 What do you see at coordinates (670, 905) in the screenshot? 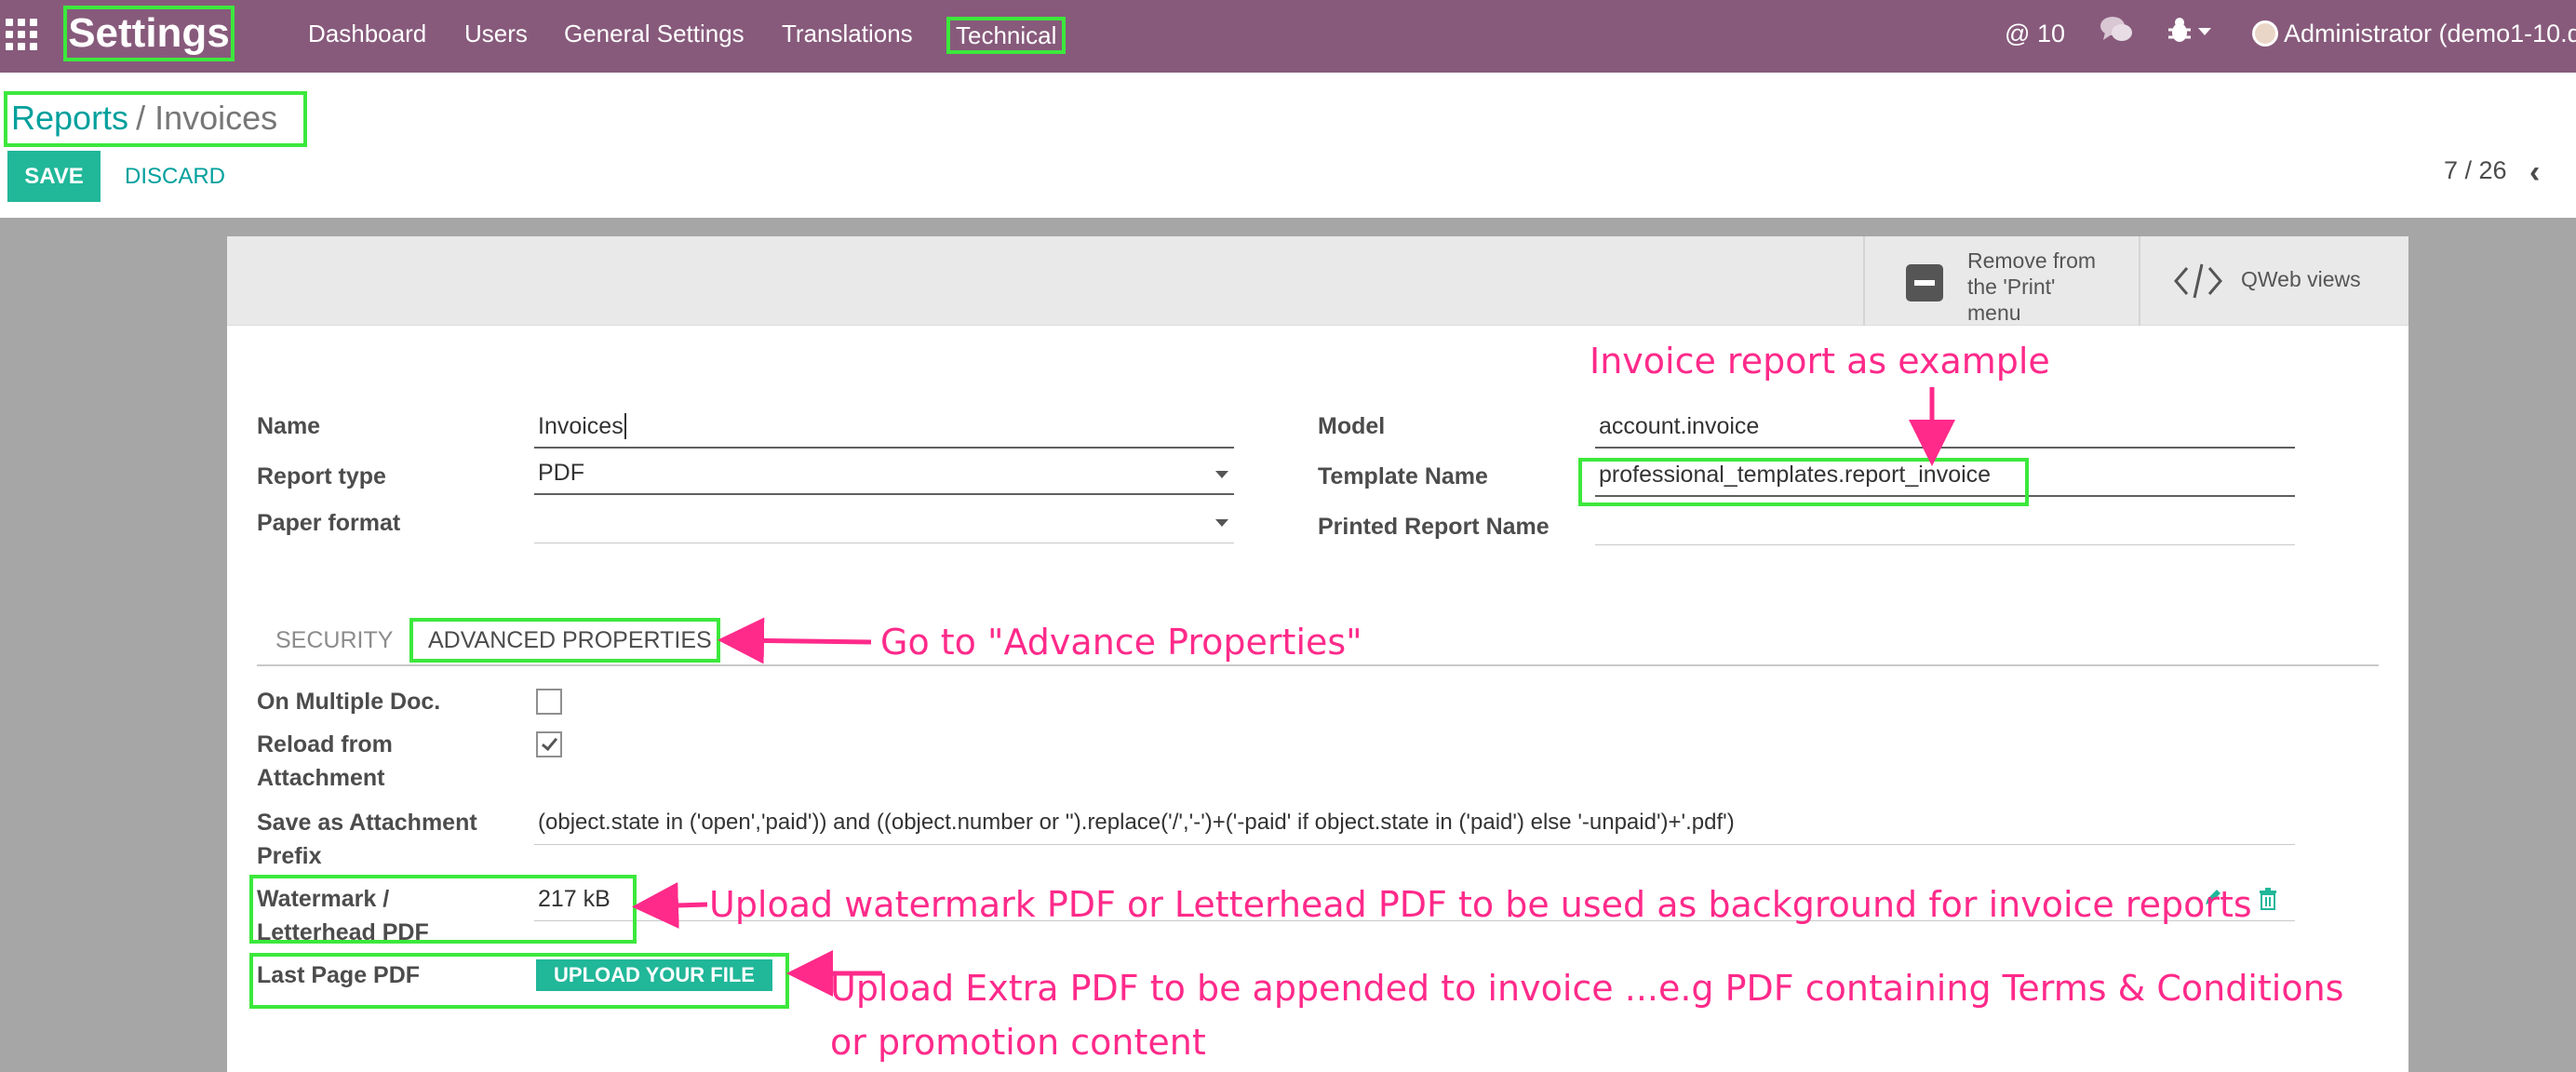
I see `arrow-to-watermark` at bounding box center [670, 905].